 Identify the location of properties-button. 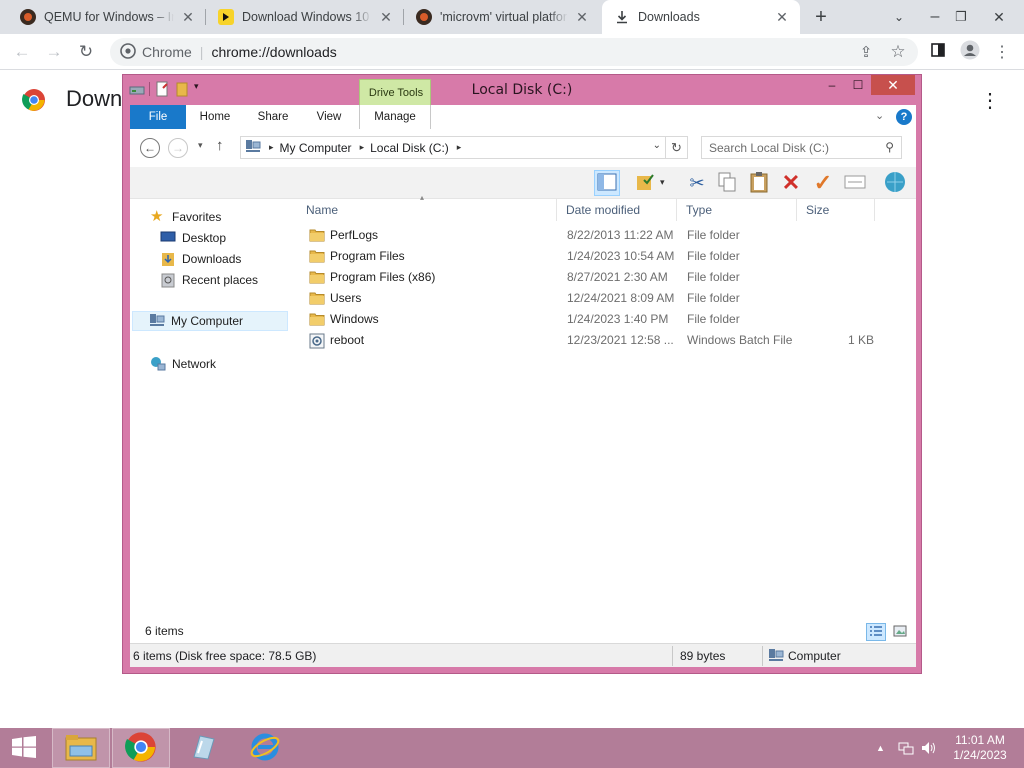
(645, 183).